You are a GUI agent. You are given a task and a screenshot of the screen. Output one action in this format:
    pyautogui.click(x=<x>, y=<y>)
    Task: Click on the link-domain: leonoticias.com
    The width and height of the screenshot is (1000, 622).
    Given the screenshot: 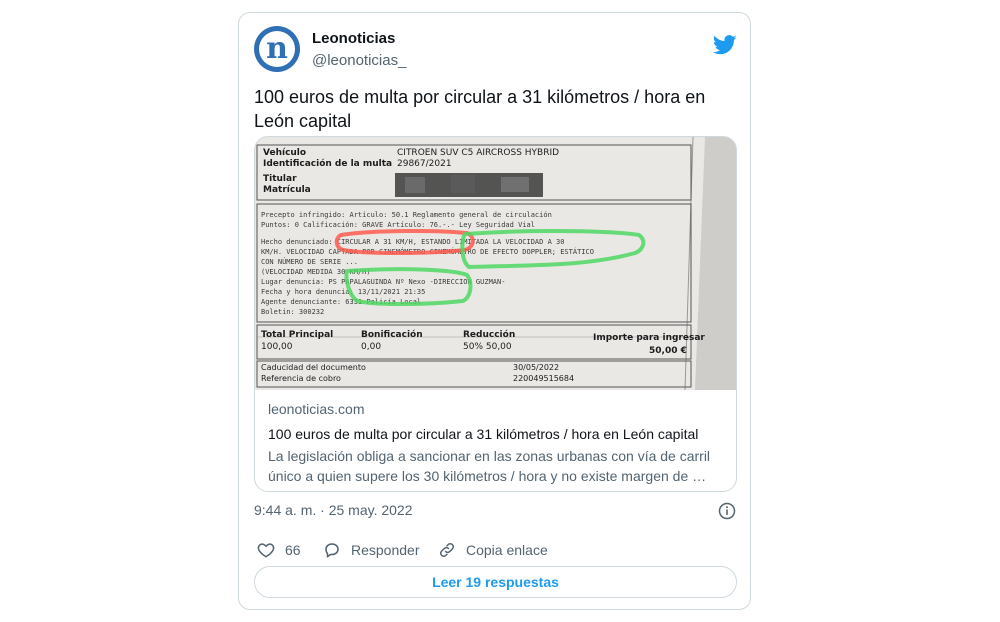 What is the action you would take?
    pyautogui.click(x=316, y=409)
    